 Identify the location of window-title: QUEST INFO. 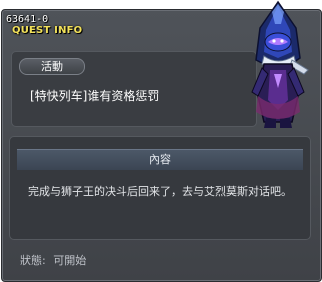
(47, 30).